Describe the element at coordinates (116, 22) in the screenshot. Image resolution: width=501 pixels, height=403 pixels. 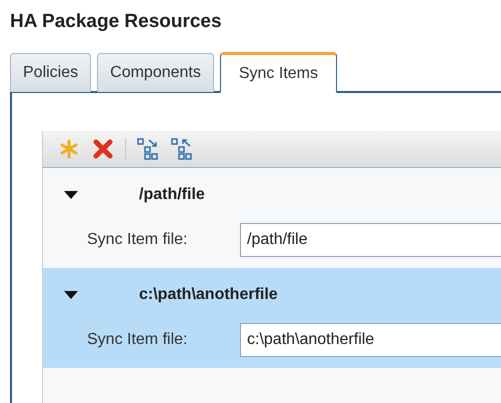
I see `page-title: HA Package Resources` at that location.